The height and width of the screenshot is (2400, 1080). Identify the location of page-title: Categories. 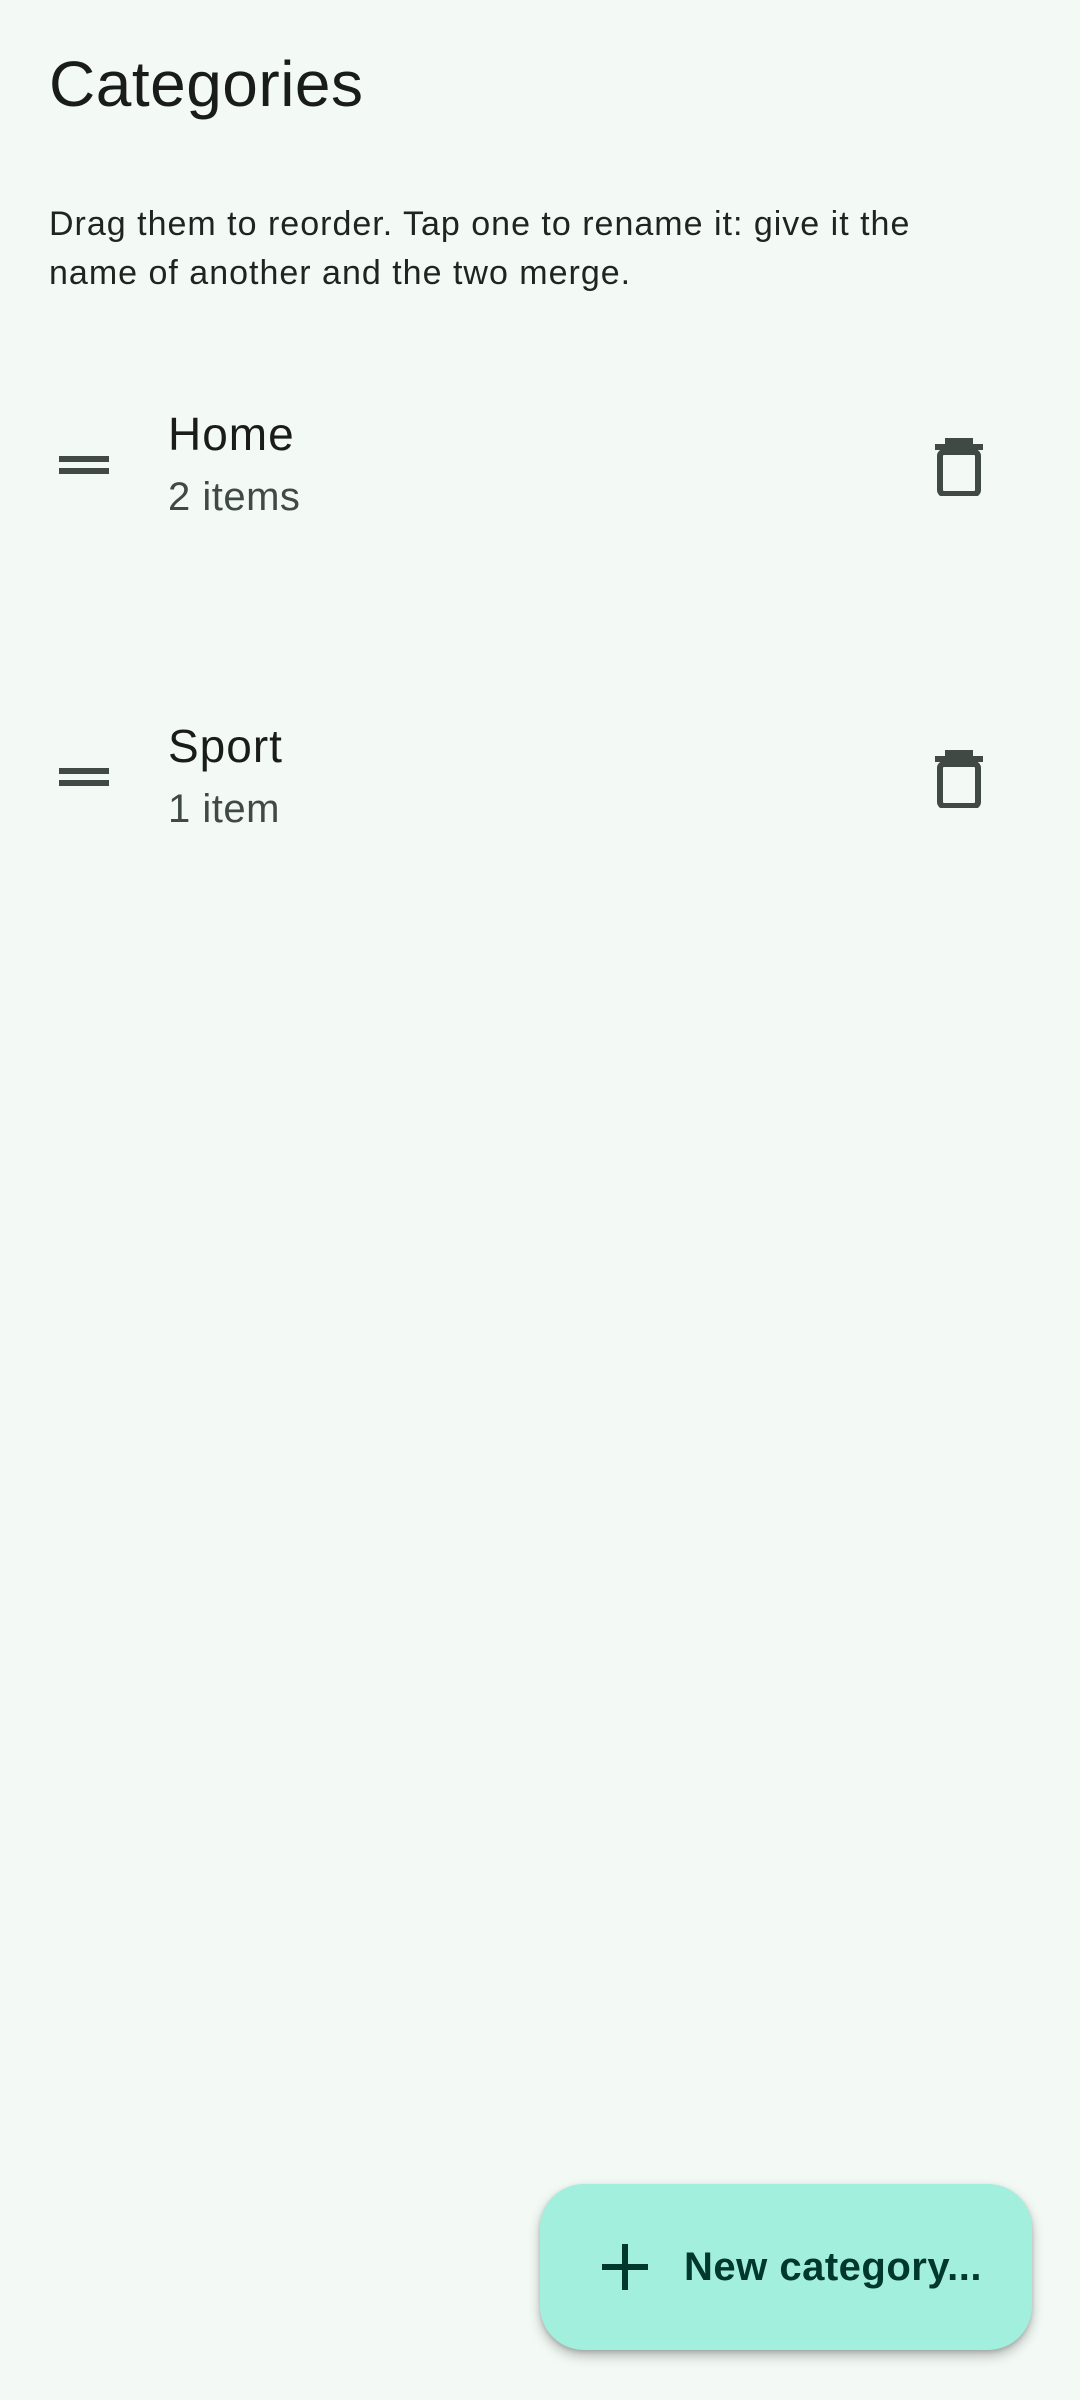
(206, 84).